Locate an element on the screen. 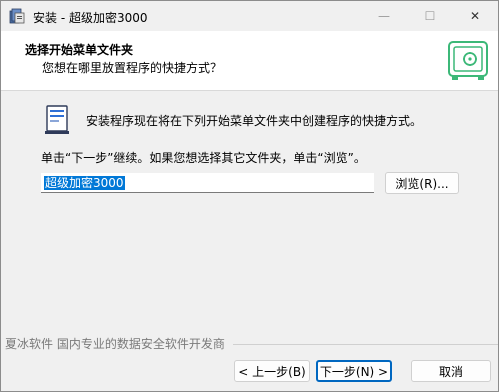 The image size is (499, 392). page-title: 选择开始菜单文件夹 is located at coordinates (79, 50).